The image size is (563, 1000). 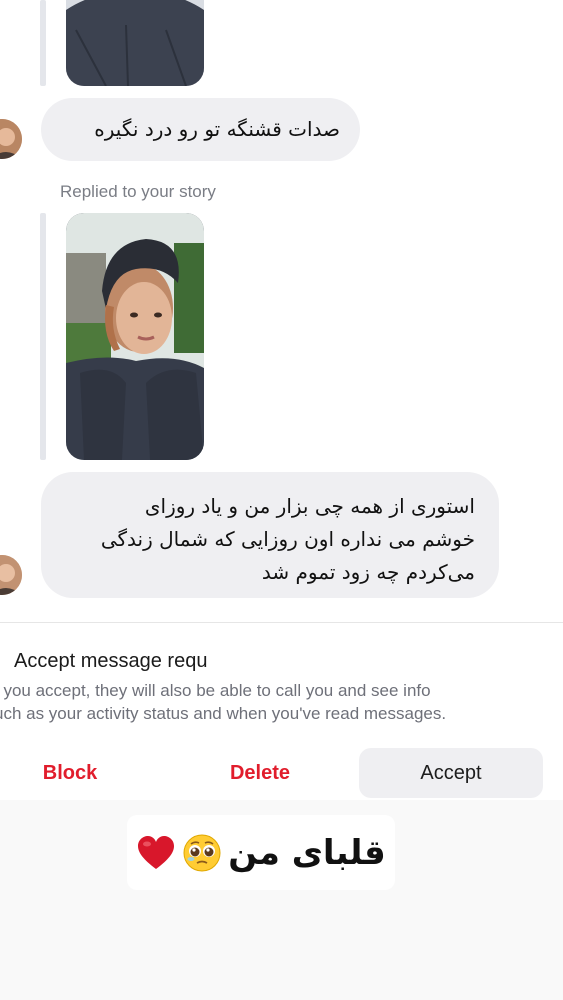 What do you see at coordinates (395, 654) in the screenshot?
I see `redaction-scribble` at bounding box center [395, 654].